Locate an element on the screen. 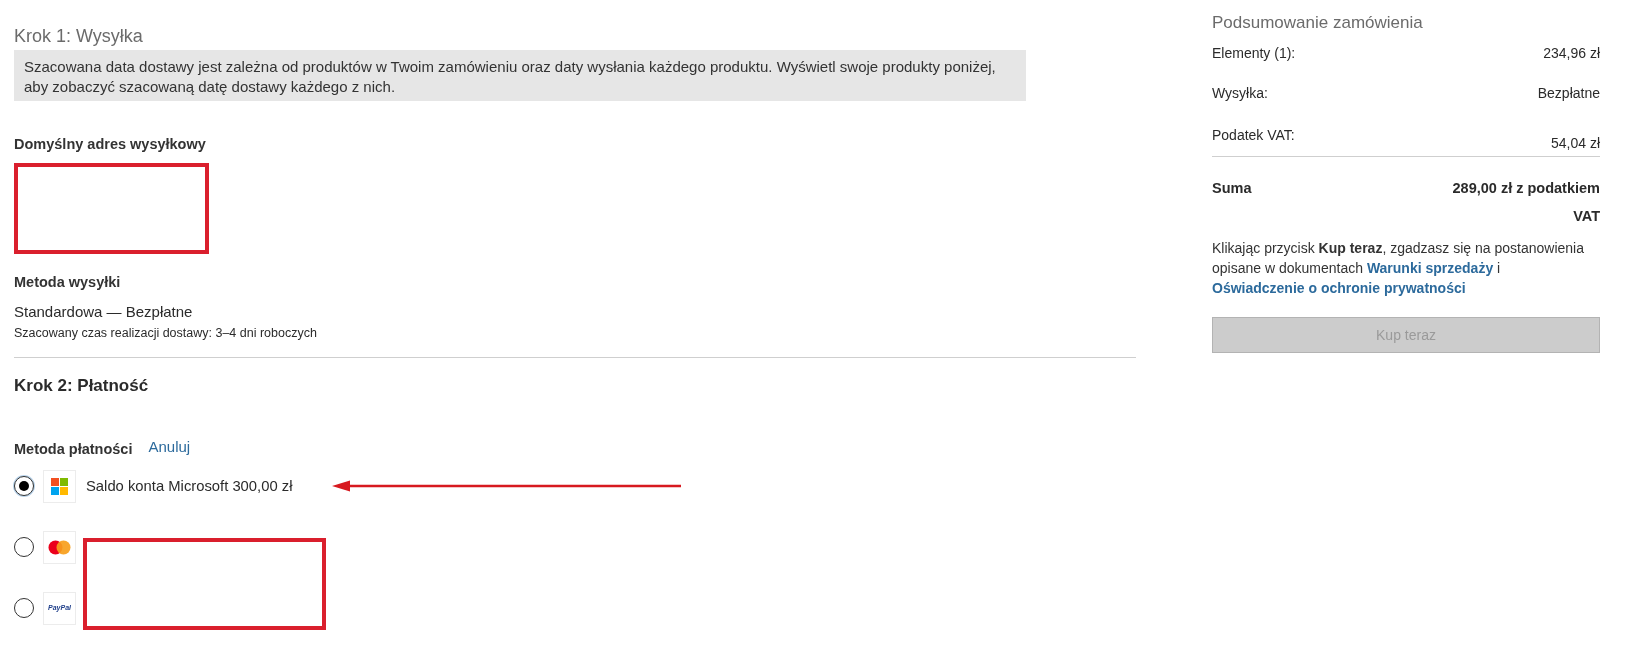 Image resolution: width=1625 pixels, height=648 pixels. total-value: 289,00 zł z podatkiem VAT is located at coordinates (1525, 202).